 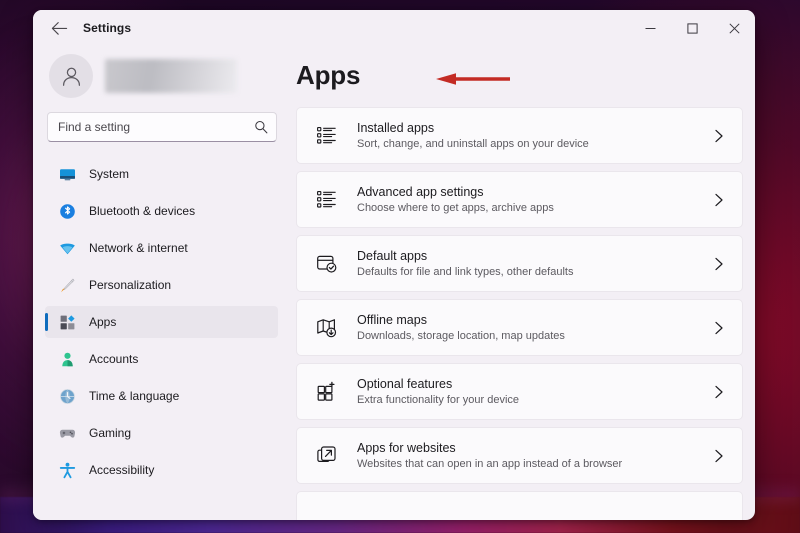 I want to click on title-bar: Settings, so click(x=394, y=28).